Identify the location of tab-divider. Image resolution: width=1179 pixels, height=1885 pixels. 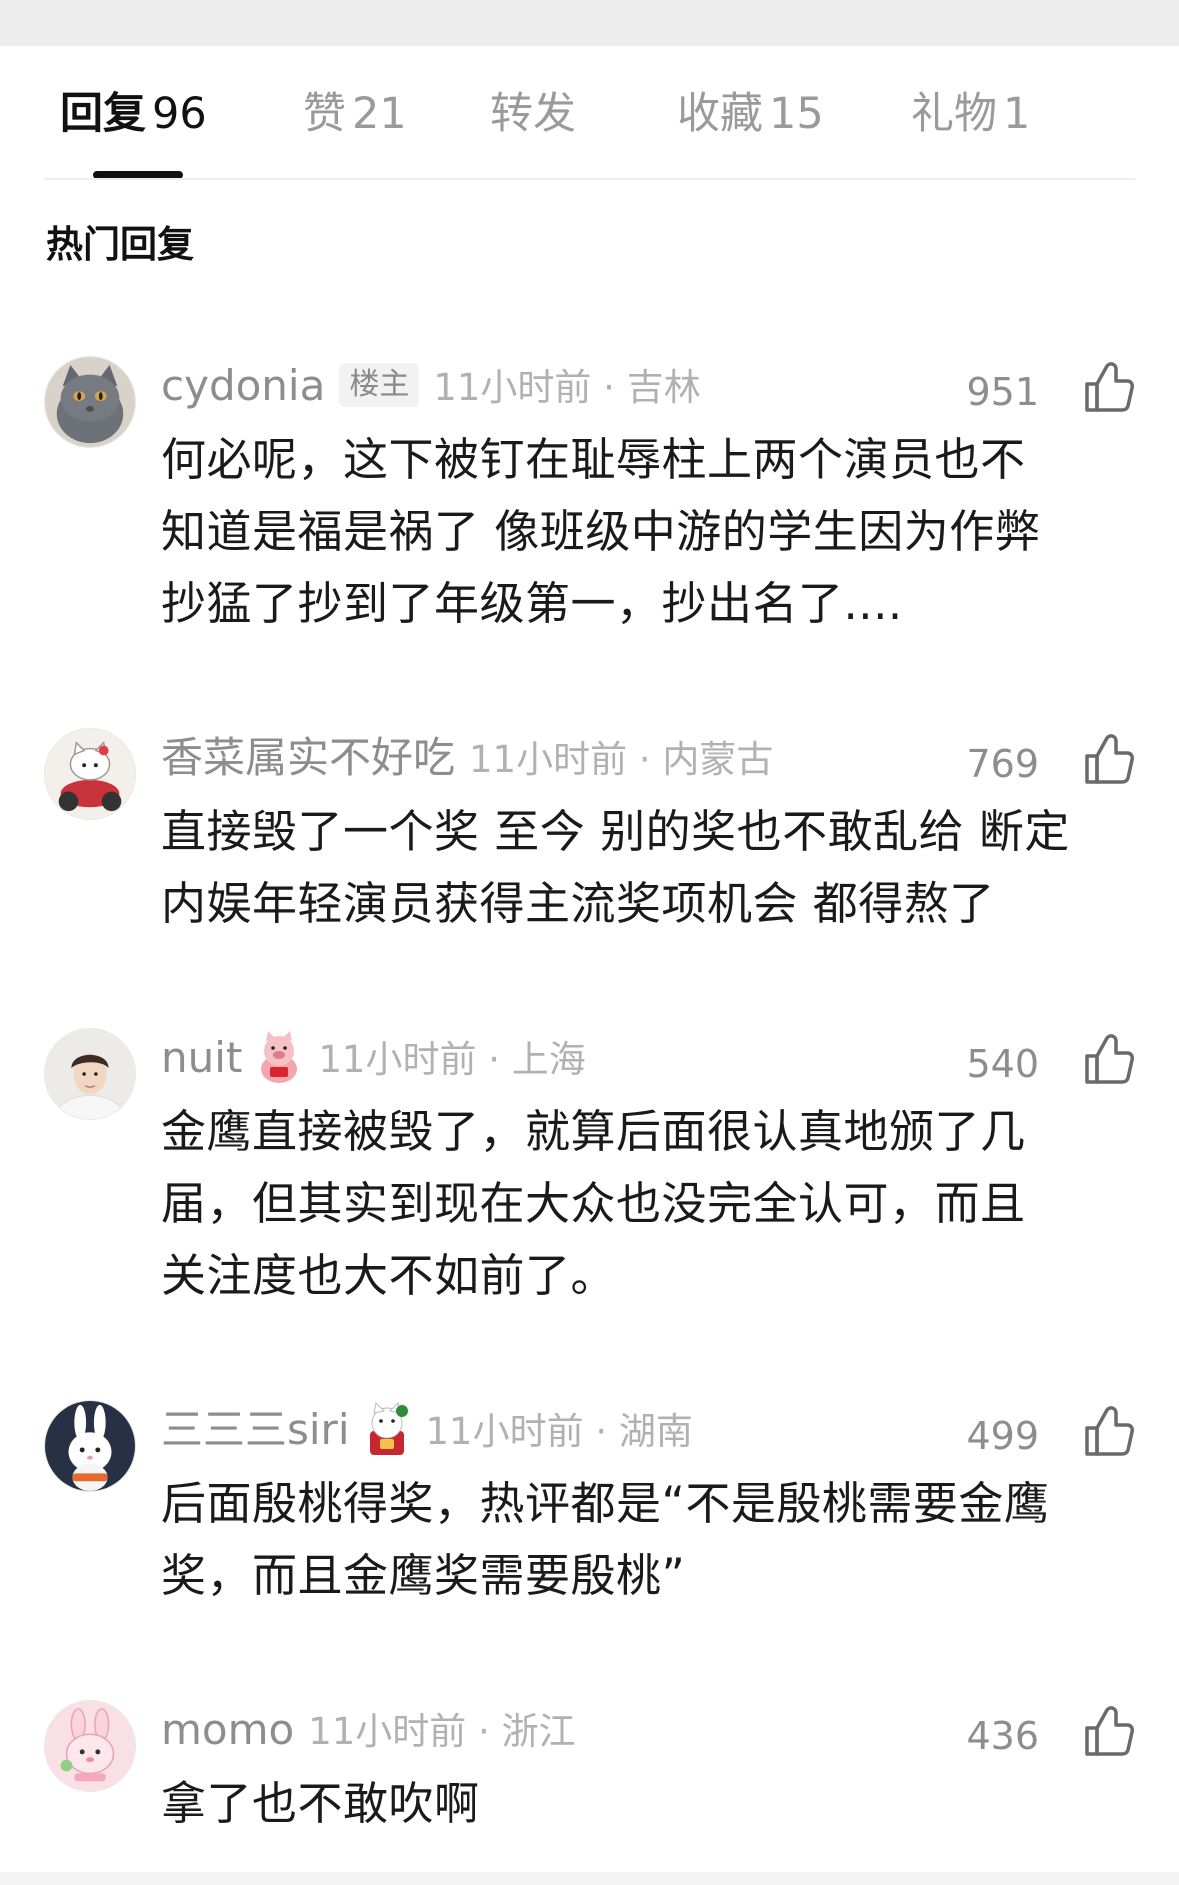
(589, 179).